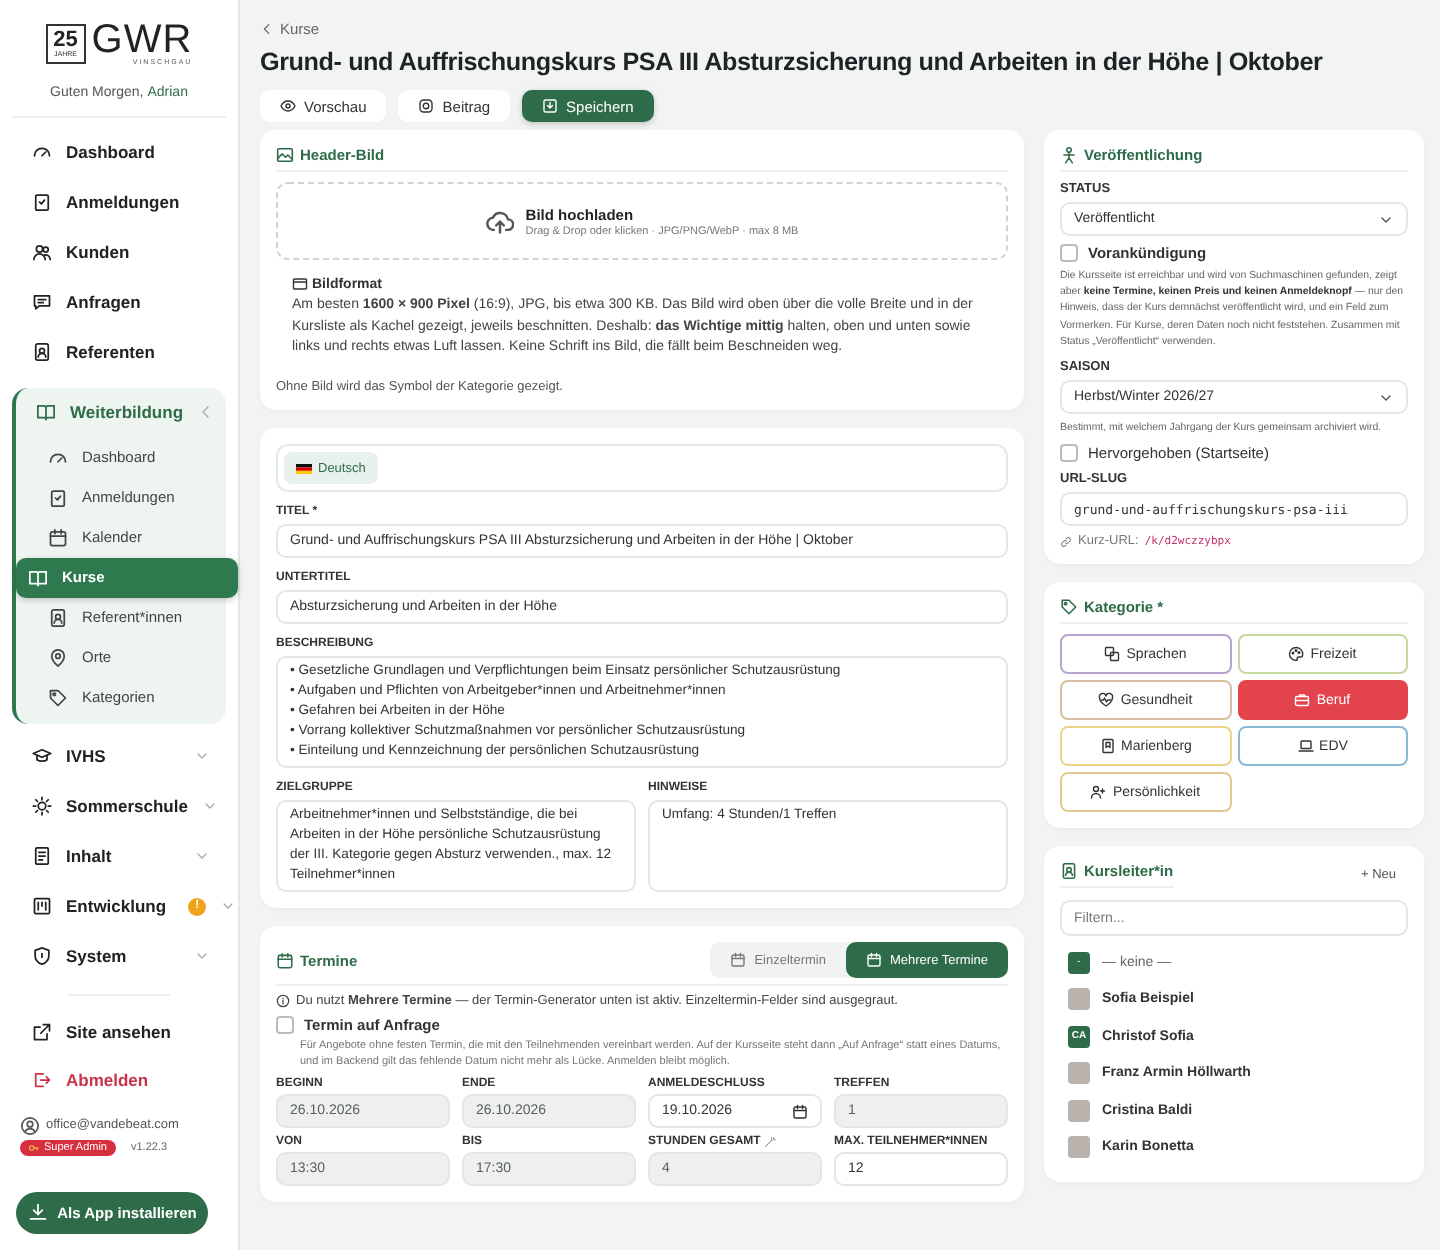  Describe the element at coordinates (283, 1001) in the screenshot. I see `info-icon` at that location.